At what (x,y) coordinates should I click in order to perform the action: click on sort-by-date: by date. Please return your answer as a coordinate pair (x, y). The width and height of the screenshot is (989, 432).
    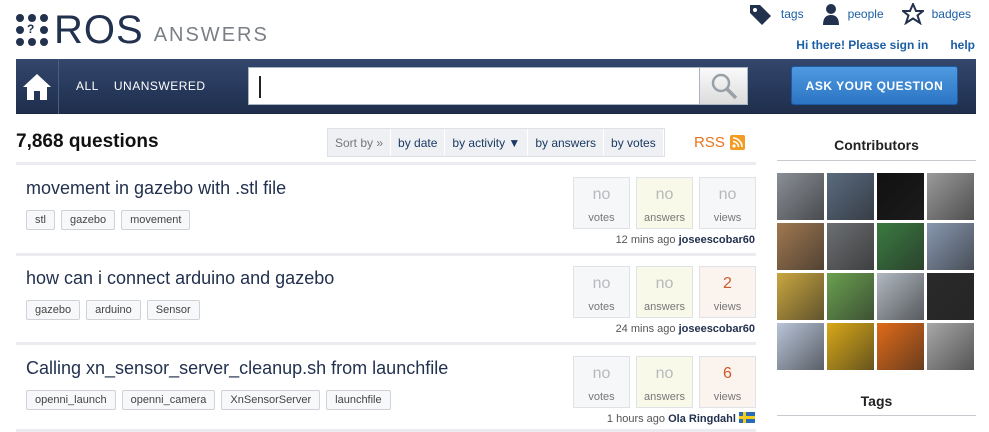
    Looking at the image, I should click on (418, 142).